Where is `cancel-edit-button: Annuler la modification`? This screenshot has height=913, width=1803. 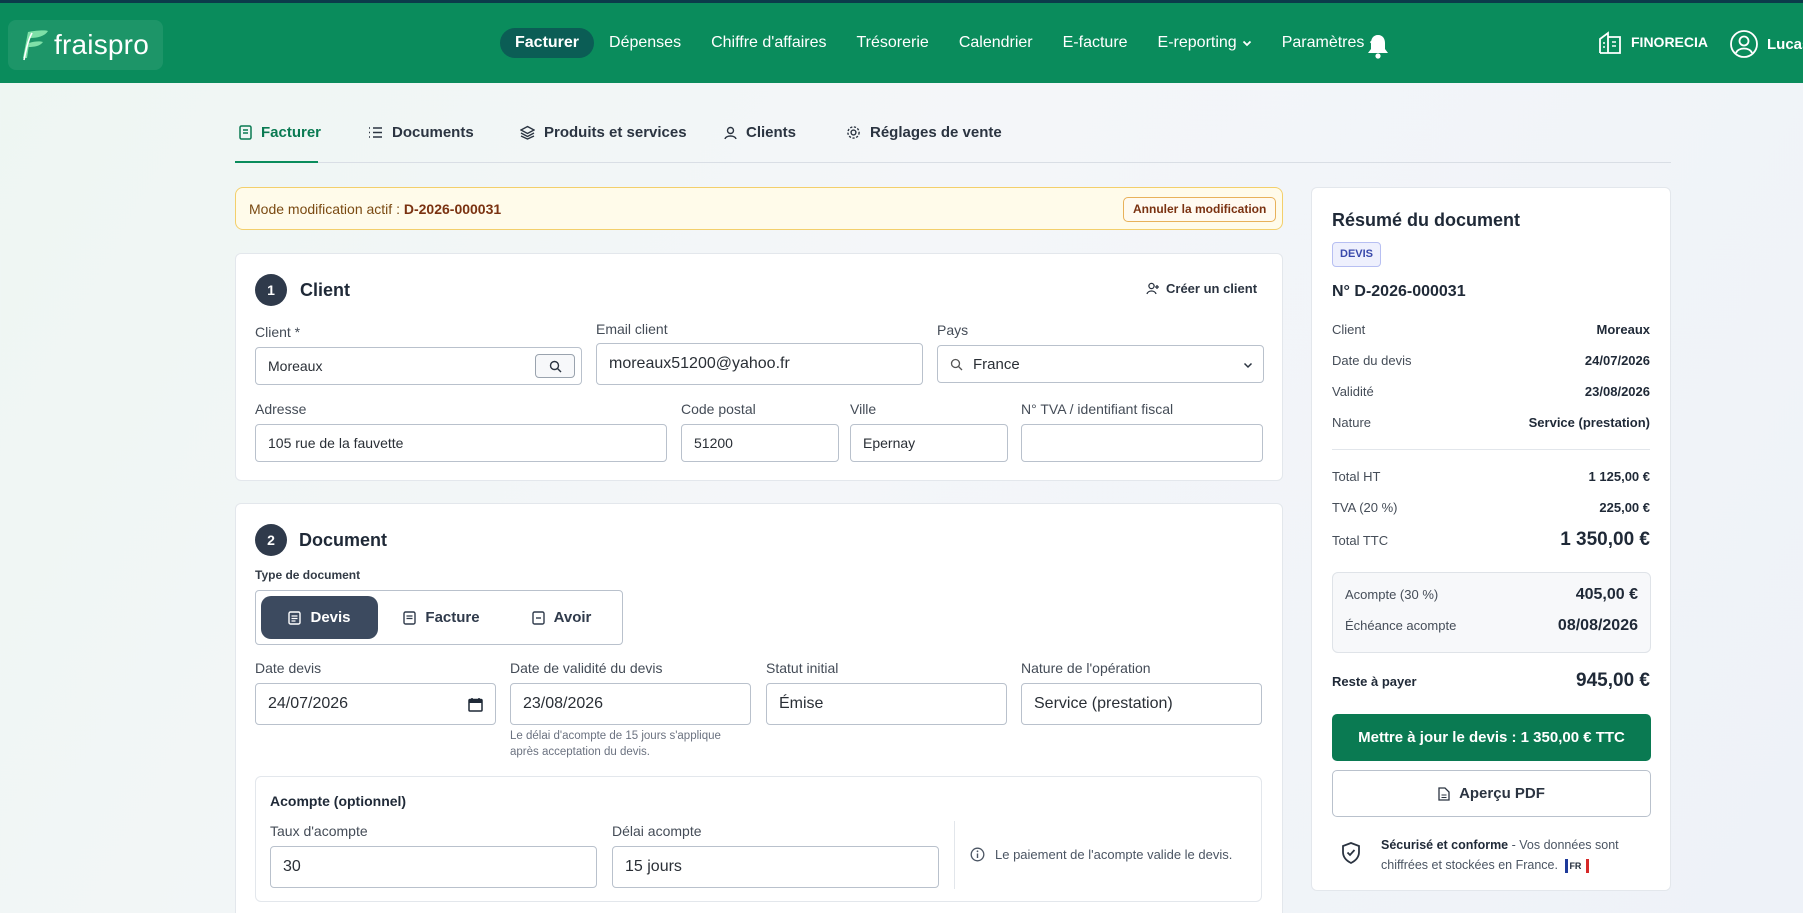 cancel-edit-button: Annuler la modification is located at coordinates (1200, 209).